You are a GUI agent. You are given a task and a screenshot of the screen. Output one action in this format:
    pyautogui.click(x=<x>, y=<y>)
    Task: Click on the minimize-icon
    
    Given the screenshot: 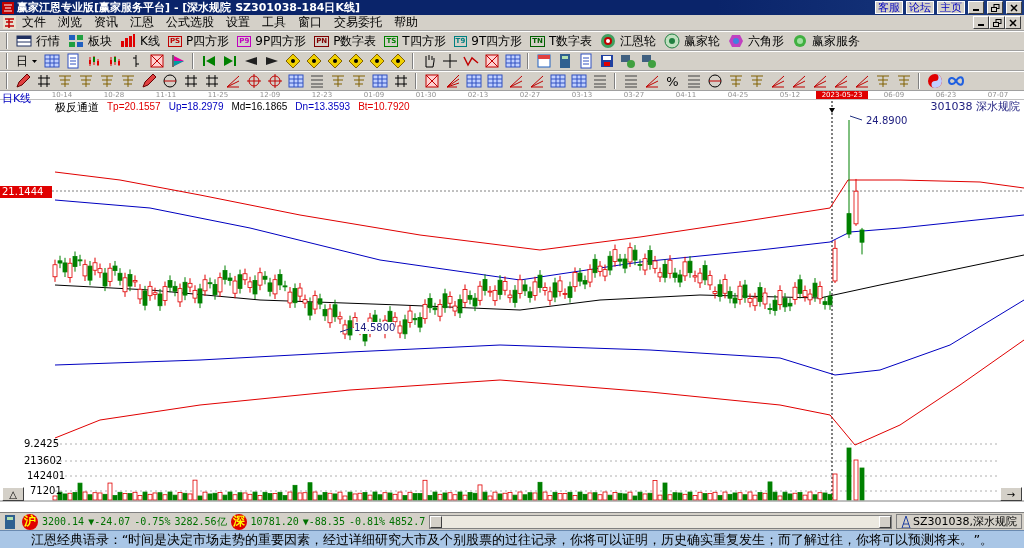 What is the action you would take?
    pyautogui.click(x=976, y=10)
    